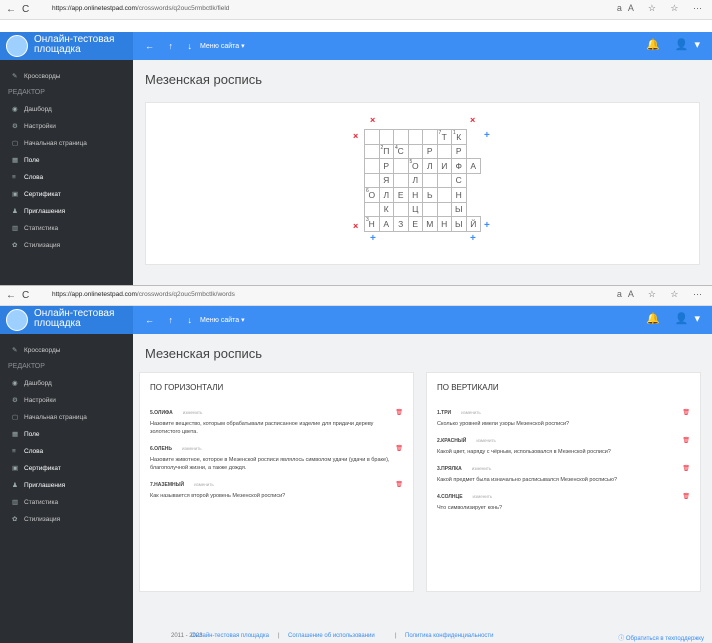  Describe the element at coordinates (386, 180) in the screenshot. I see `grid-cell: Я` at that location.